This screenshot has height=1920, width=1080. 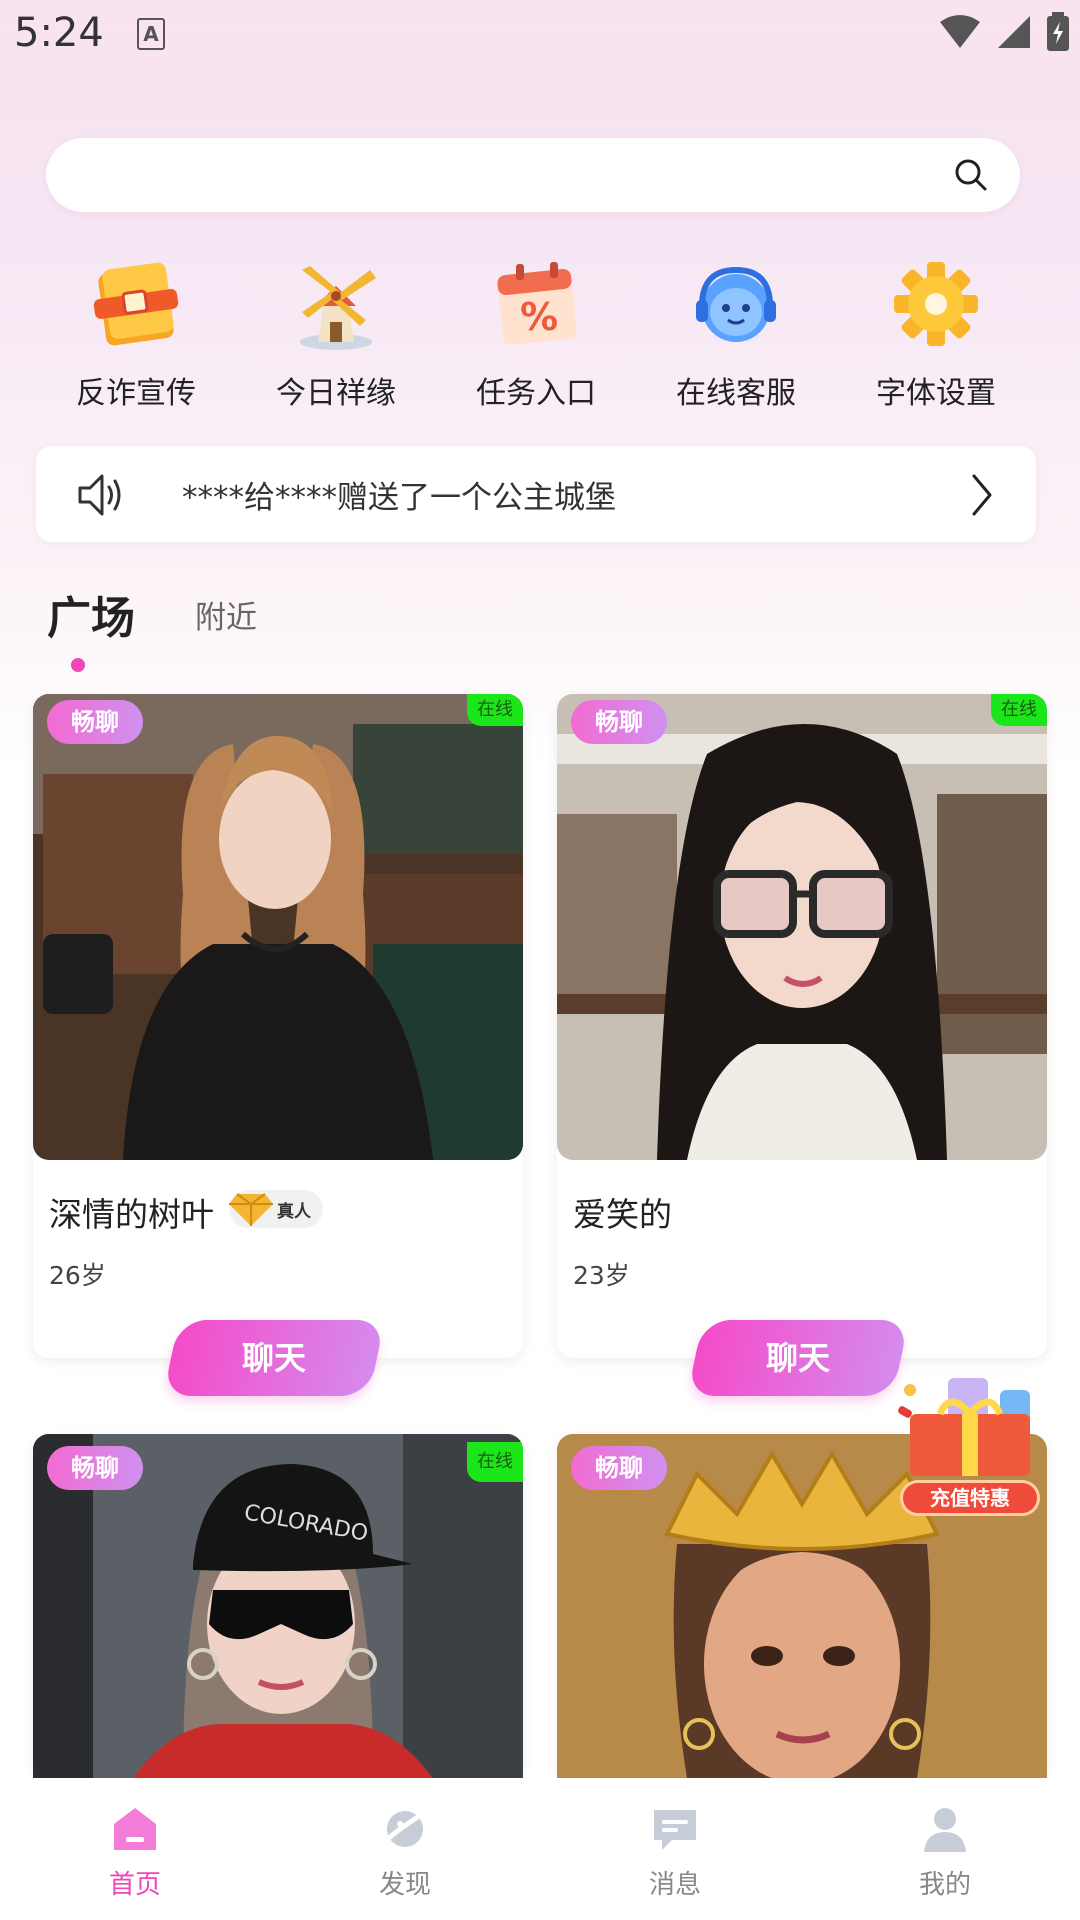 What do you see at coordinates (936, 393) in the screenshot?
I see `quick-label: 字体设置` at bounding box center [936, 393].